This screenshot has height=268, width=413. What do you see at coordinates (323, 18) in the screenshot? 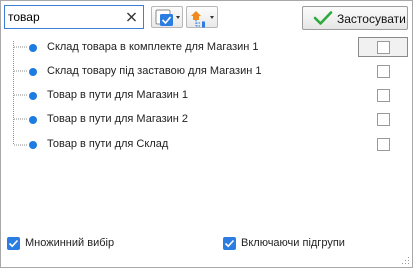
I see `checkmark-icon` at bounding box center [323, 18].